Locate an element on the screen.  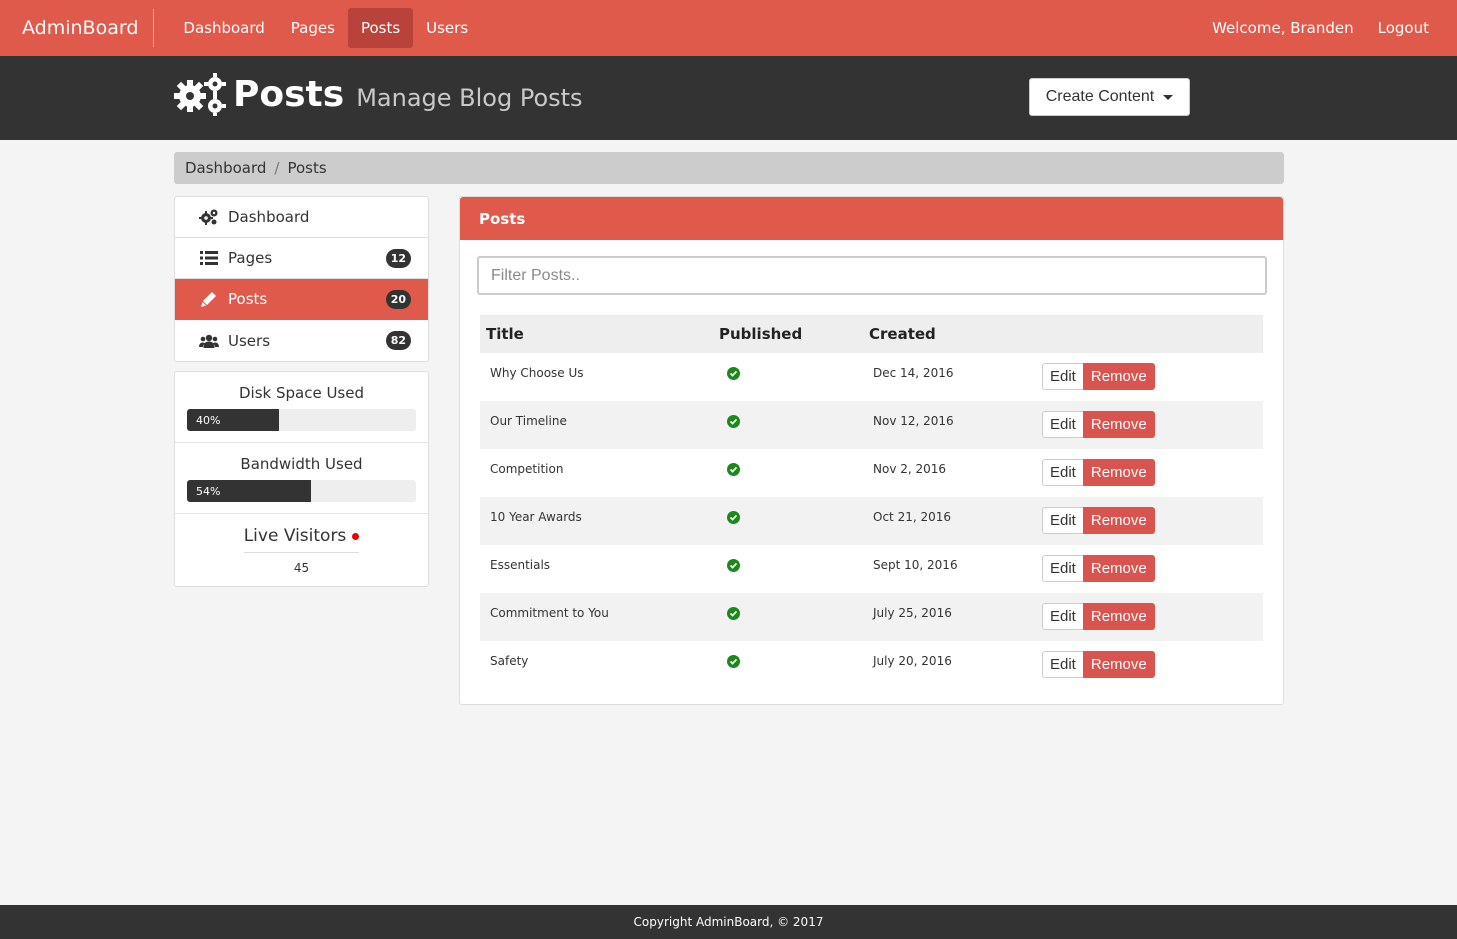
page-subtitle: Manage Blog Posts is located at coordinates (469, 98).